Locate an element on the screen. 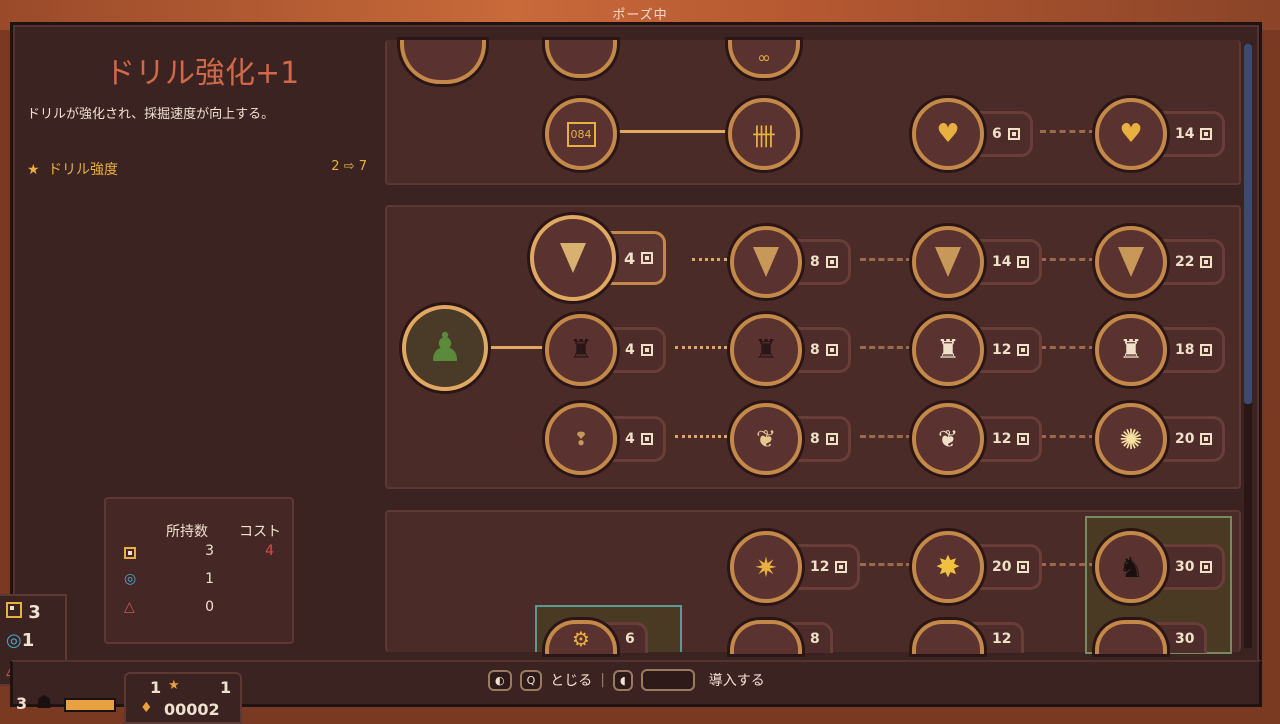 This screenshot has height=724, width=1280. upgrade-node: 084 is located at coordinates (581, 134).